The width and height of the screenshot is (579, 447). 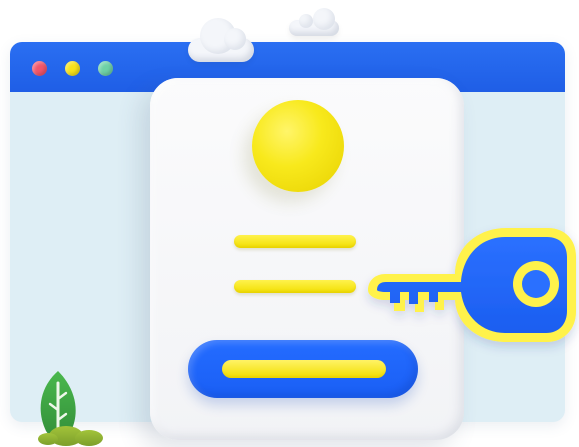 What do you see at coordinates (298, 146) in the screenshot?
I see `user-avatar-icon` at bounding box center [298, 146].